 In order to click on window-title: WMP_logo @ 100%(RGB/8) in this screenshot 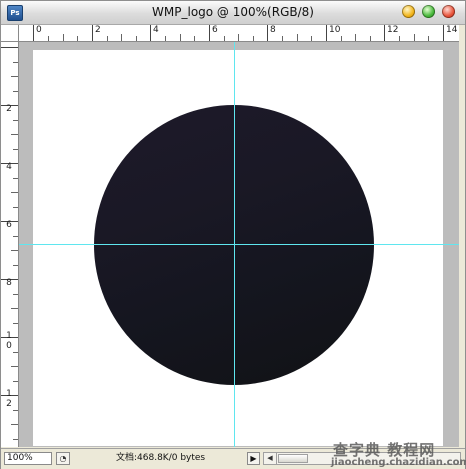, I will do `click(233, 12)`.